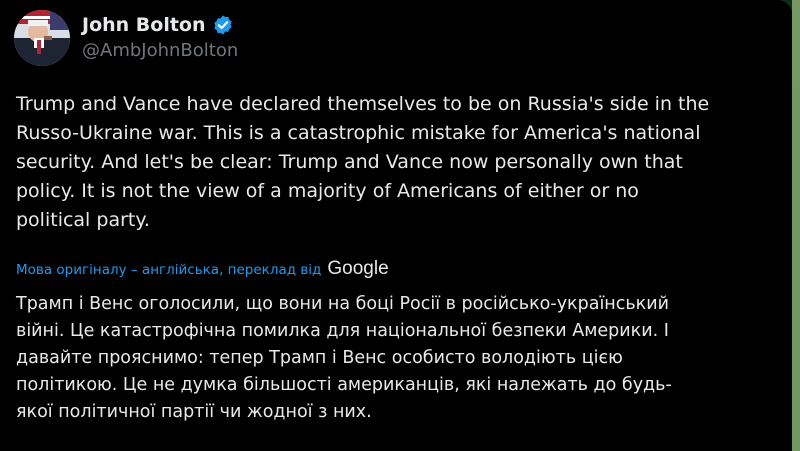 Image resolution: width=800 pixels, height=451 pixels. I want to click on tweet-text-line: political party., so click(83, 220).